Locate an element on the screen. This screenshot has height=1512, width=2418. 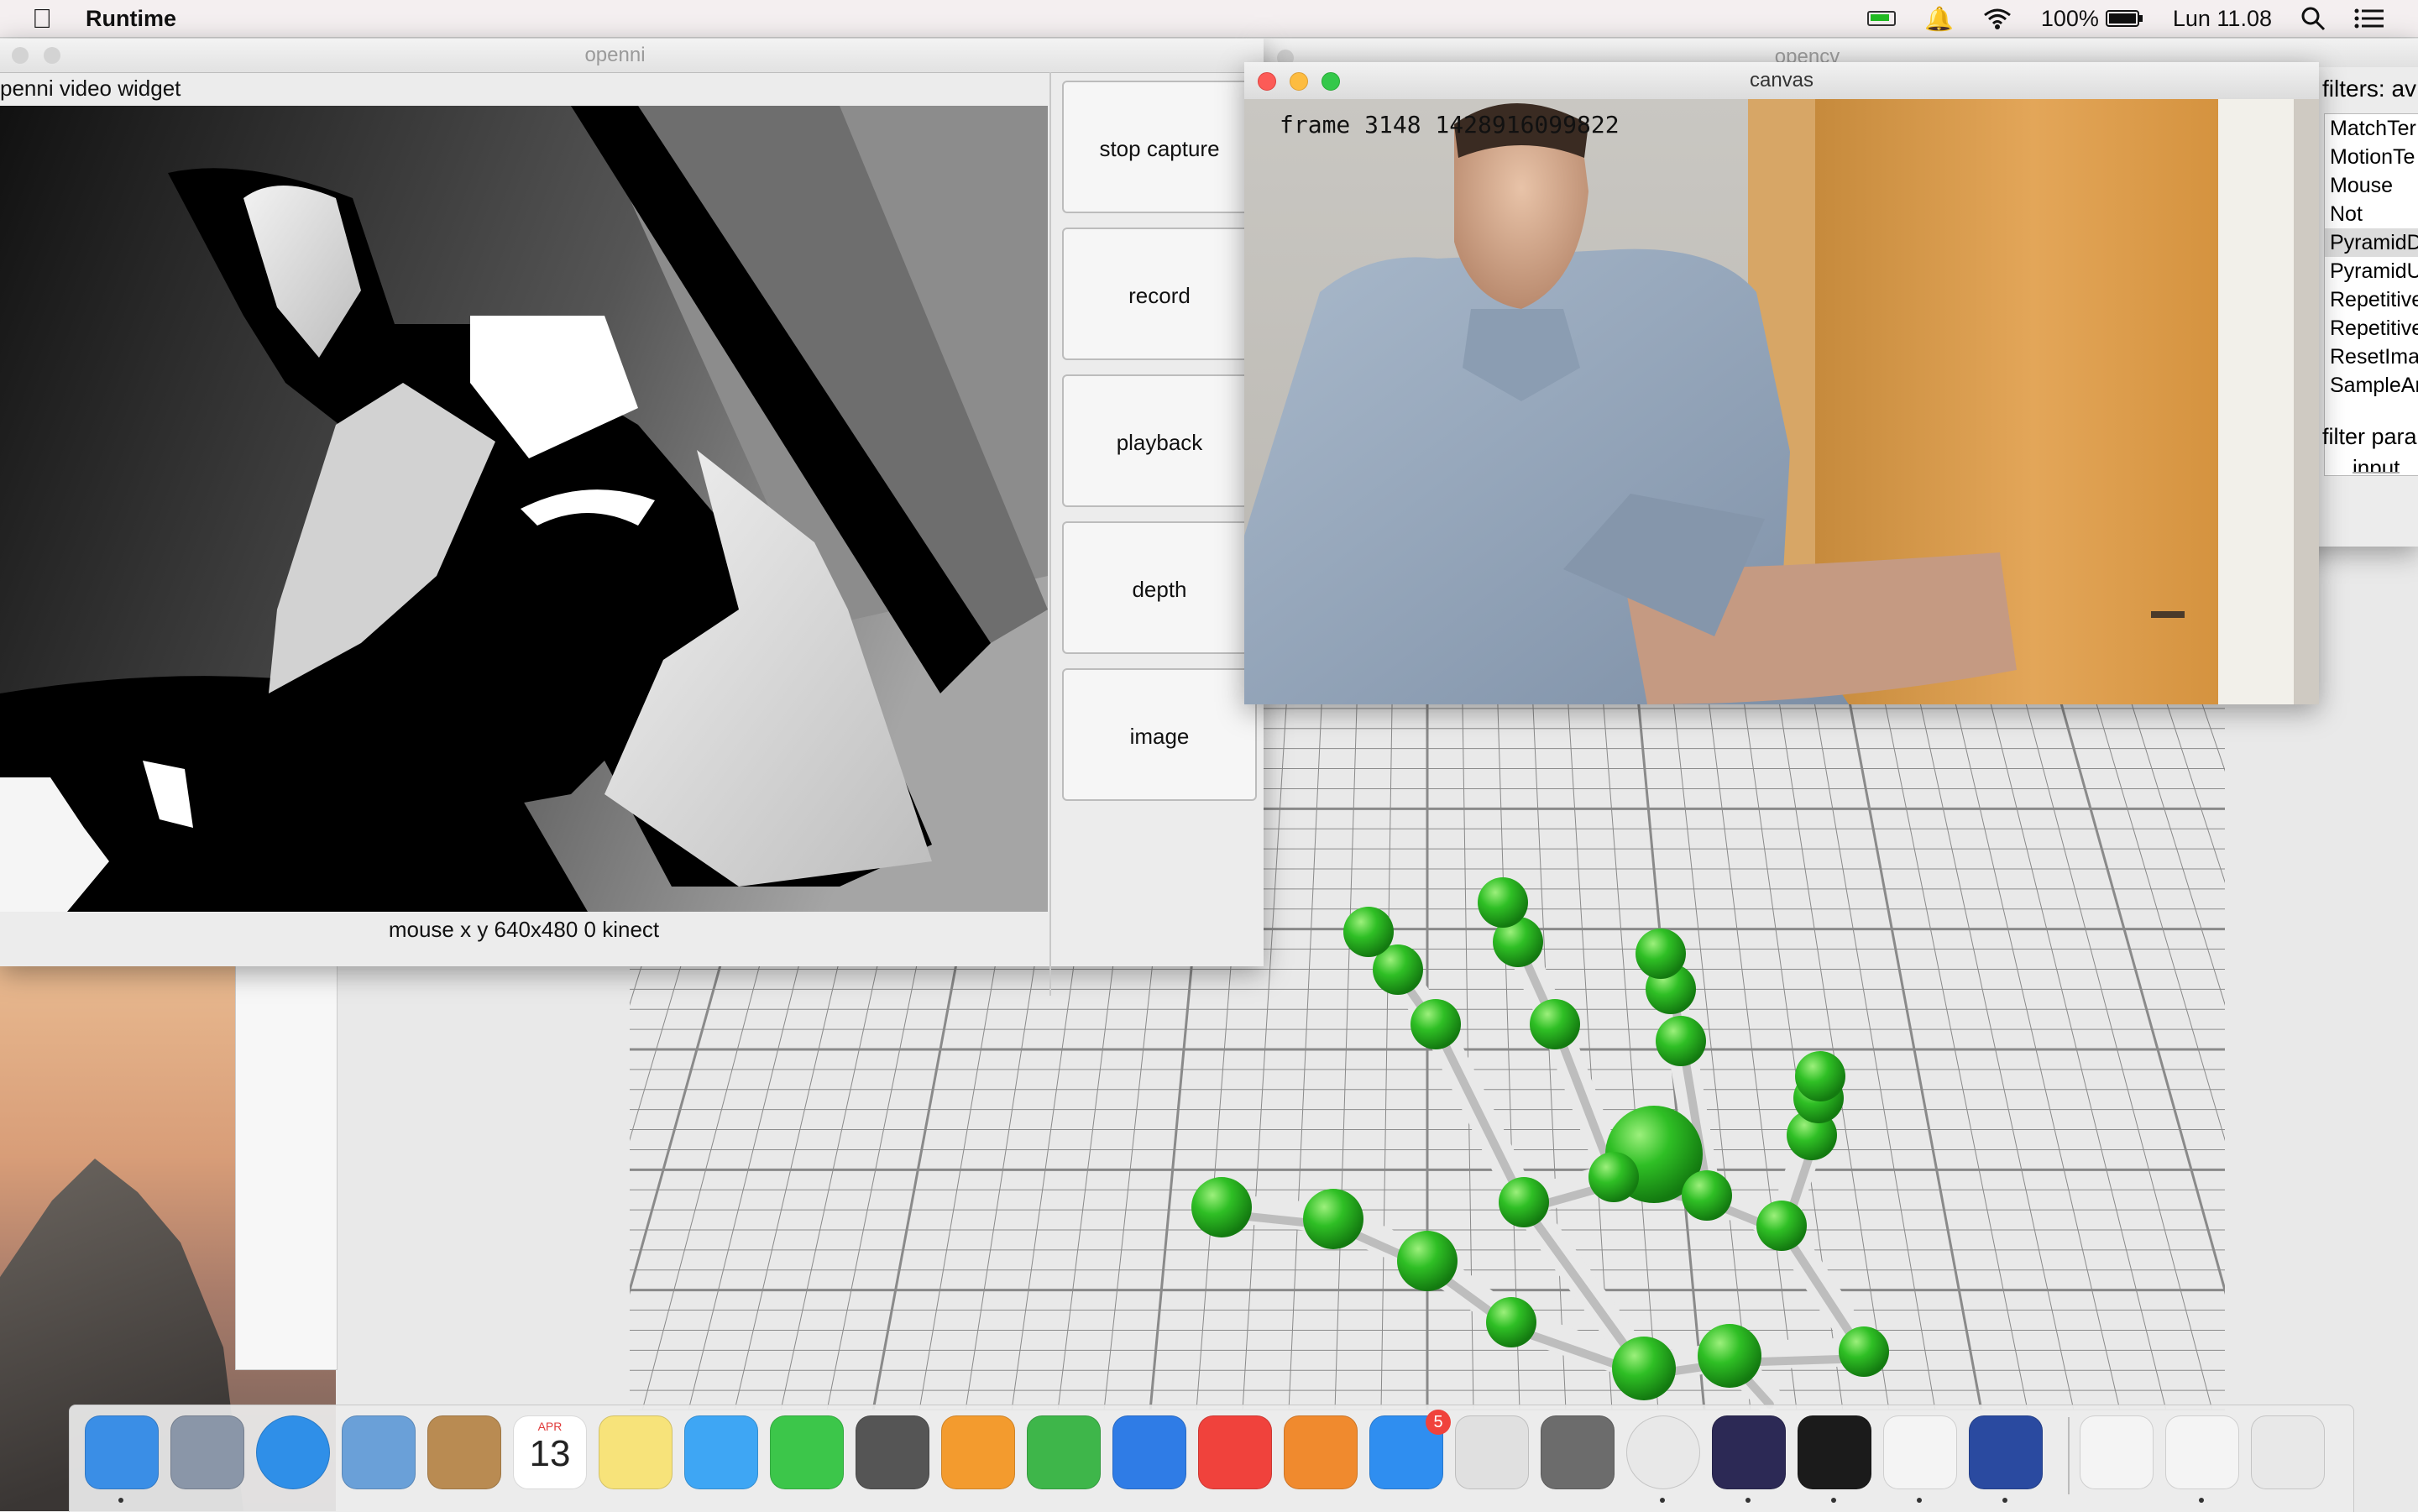
numbers-icon is located at coordinates (1064, 1452).